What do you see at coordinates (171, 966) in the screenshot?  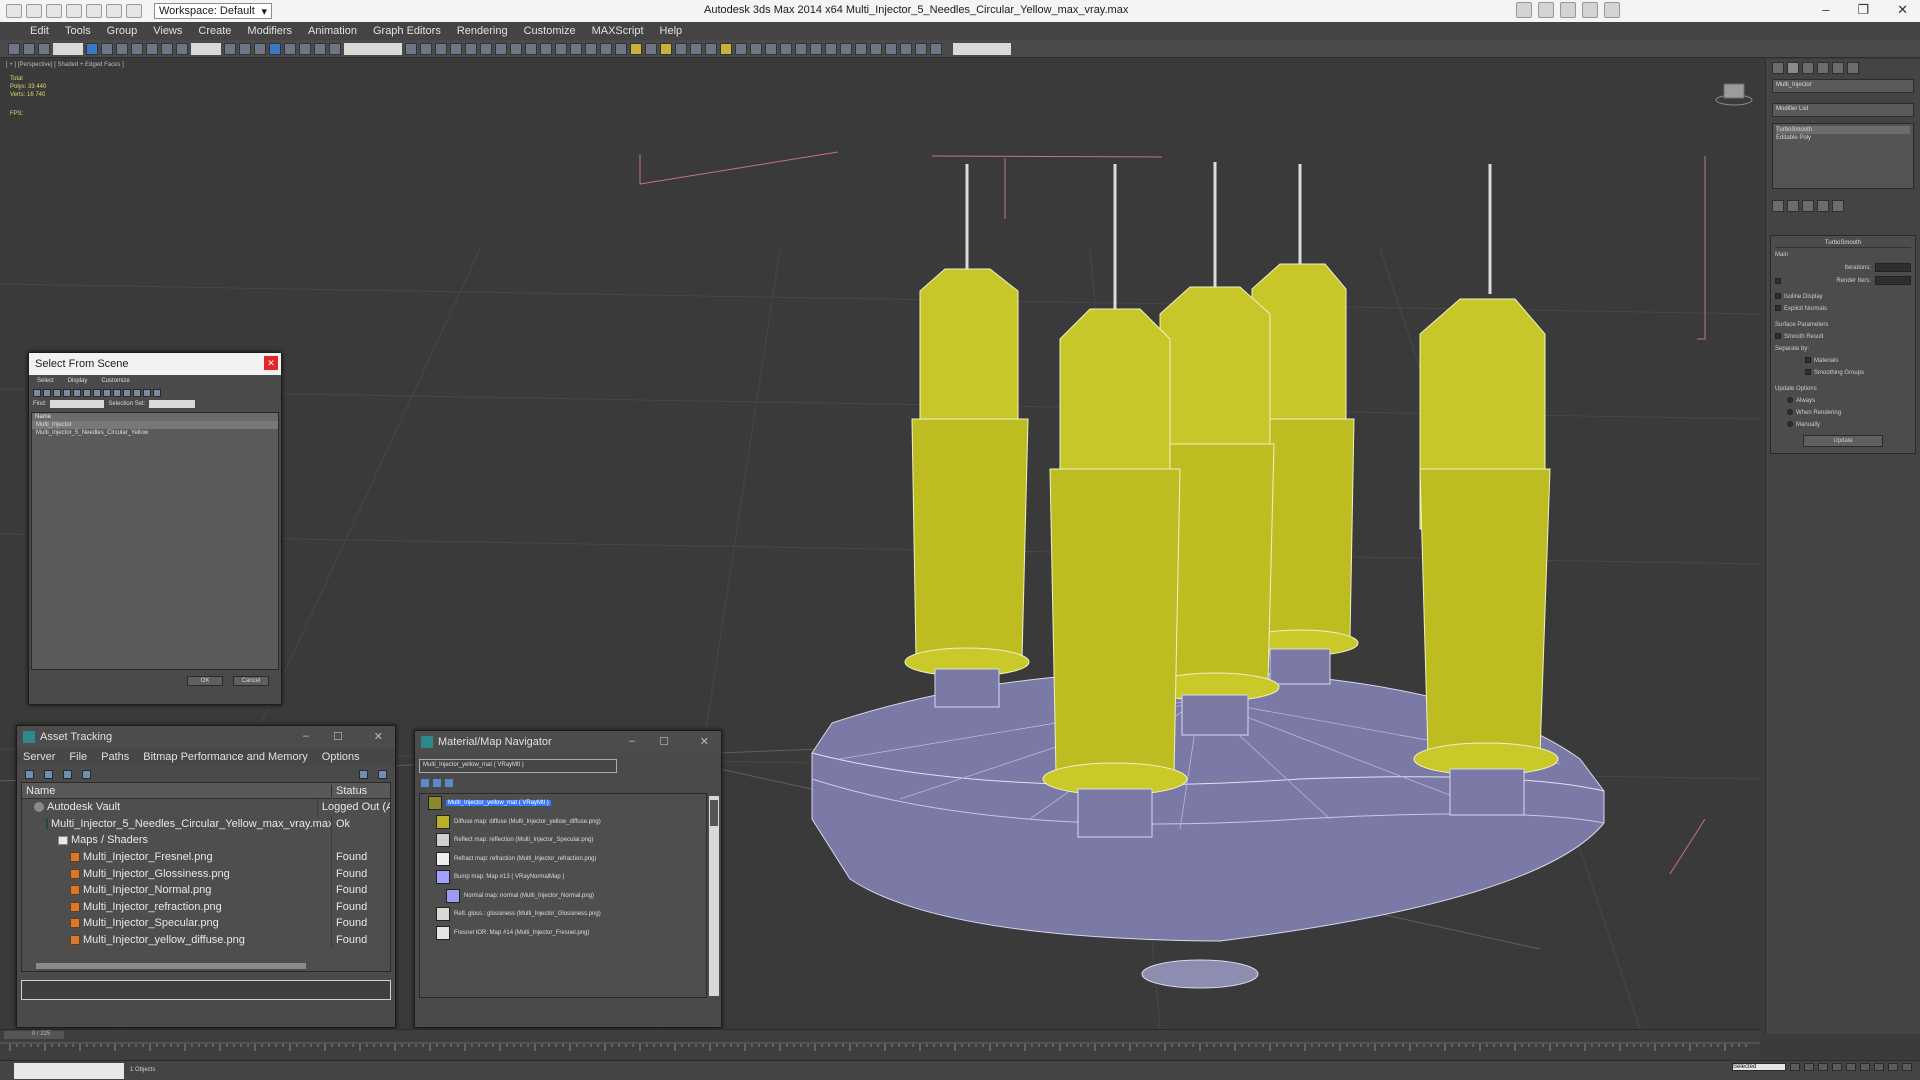 I see `horizontal-scrollbar` at bounding box center [171, 966].